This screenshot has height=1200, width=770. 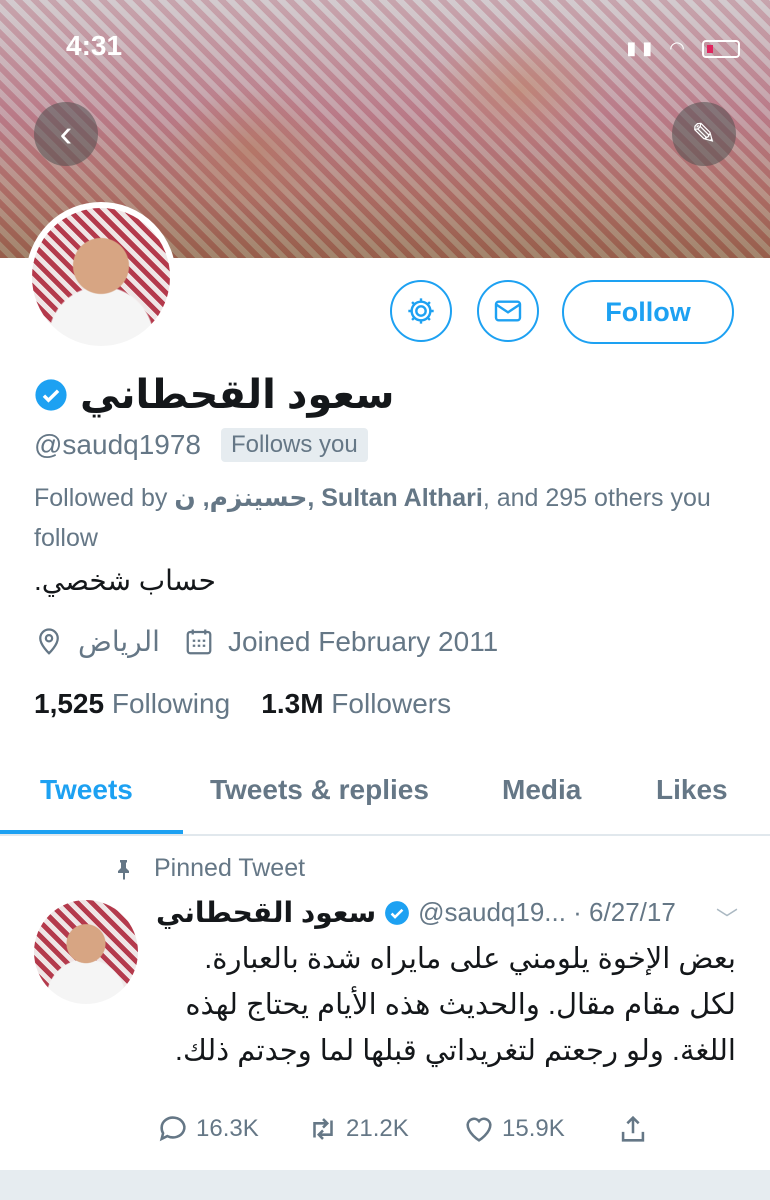 I want to click on tweet-author-name: سعود القحطاني, so click(x=266, y=912).